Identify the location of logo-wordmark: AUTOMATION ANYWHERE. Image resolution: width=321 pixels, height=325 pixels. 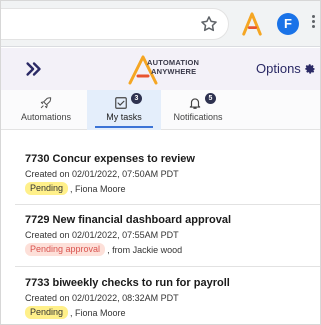
(173, 67).